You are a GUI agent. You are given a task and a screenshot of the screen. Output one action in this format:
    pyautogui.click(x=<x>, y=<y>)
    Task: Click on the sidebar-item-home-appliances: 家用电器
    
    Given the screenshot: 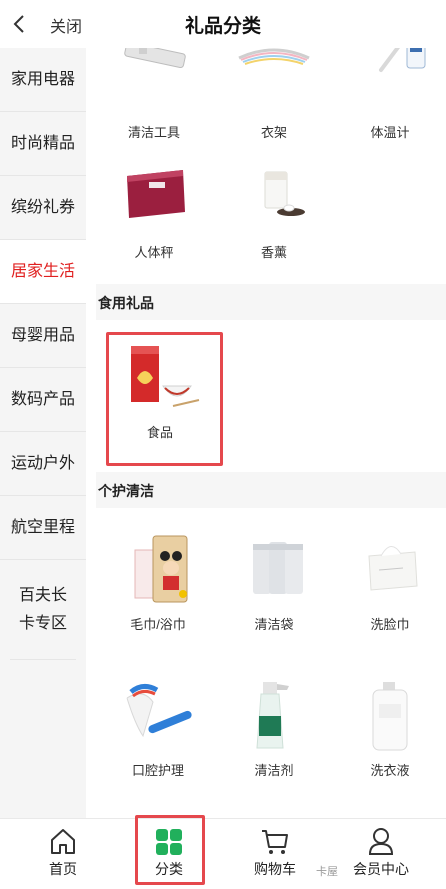 What is the action you would take?
    pyautogui.click(x=43, y=80)
    